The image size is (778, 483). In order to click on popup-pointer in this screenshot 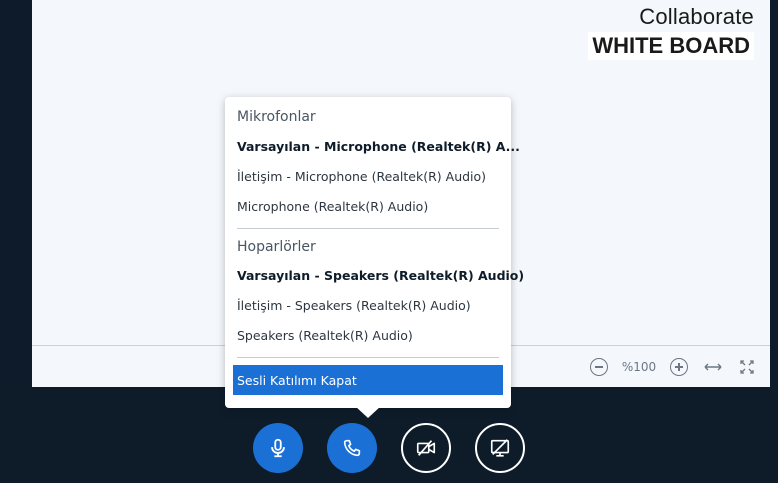, I will do `click(368, 412)`.